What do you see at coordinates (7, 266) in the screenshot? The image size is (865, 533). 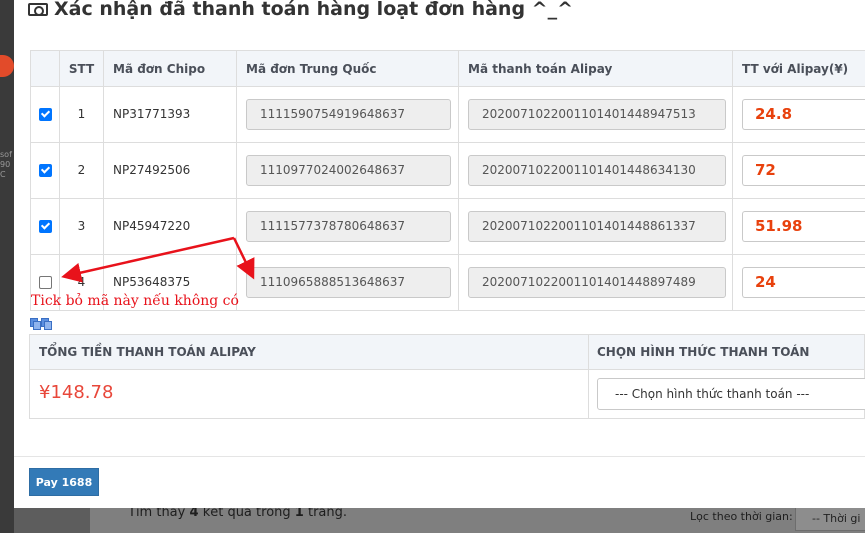 I see `background-sidebar: sof 90 C` at bounding box center [7, 266].